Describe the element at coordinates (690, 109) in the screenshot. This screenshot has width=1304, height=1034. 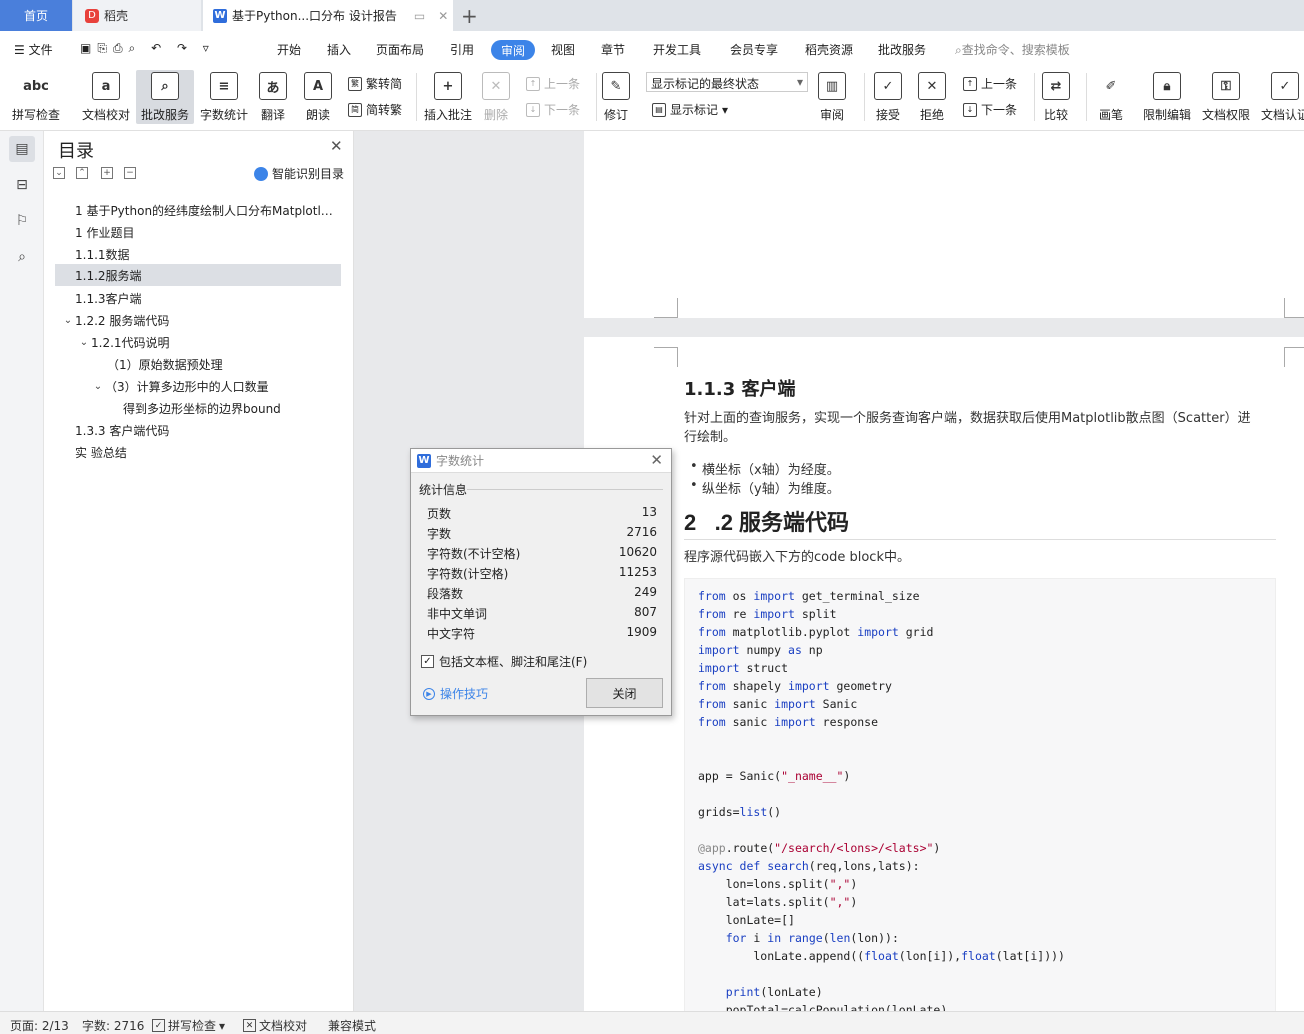
I see `show-markup-button: ▤ 显示标记 ▾` at that location.